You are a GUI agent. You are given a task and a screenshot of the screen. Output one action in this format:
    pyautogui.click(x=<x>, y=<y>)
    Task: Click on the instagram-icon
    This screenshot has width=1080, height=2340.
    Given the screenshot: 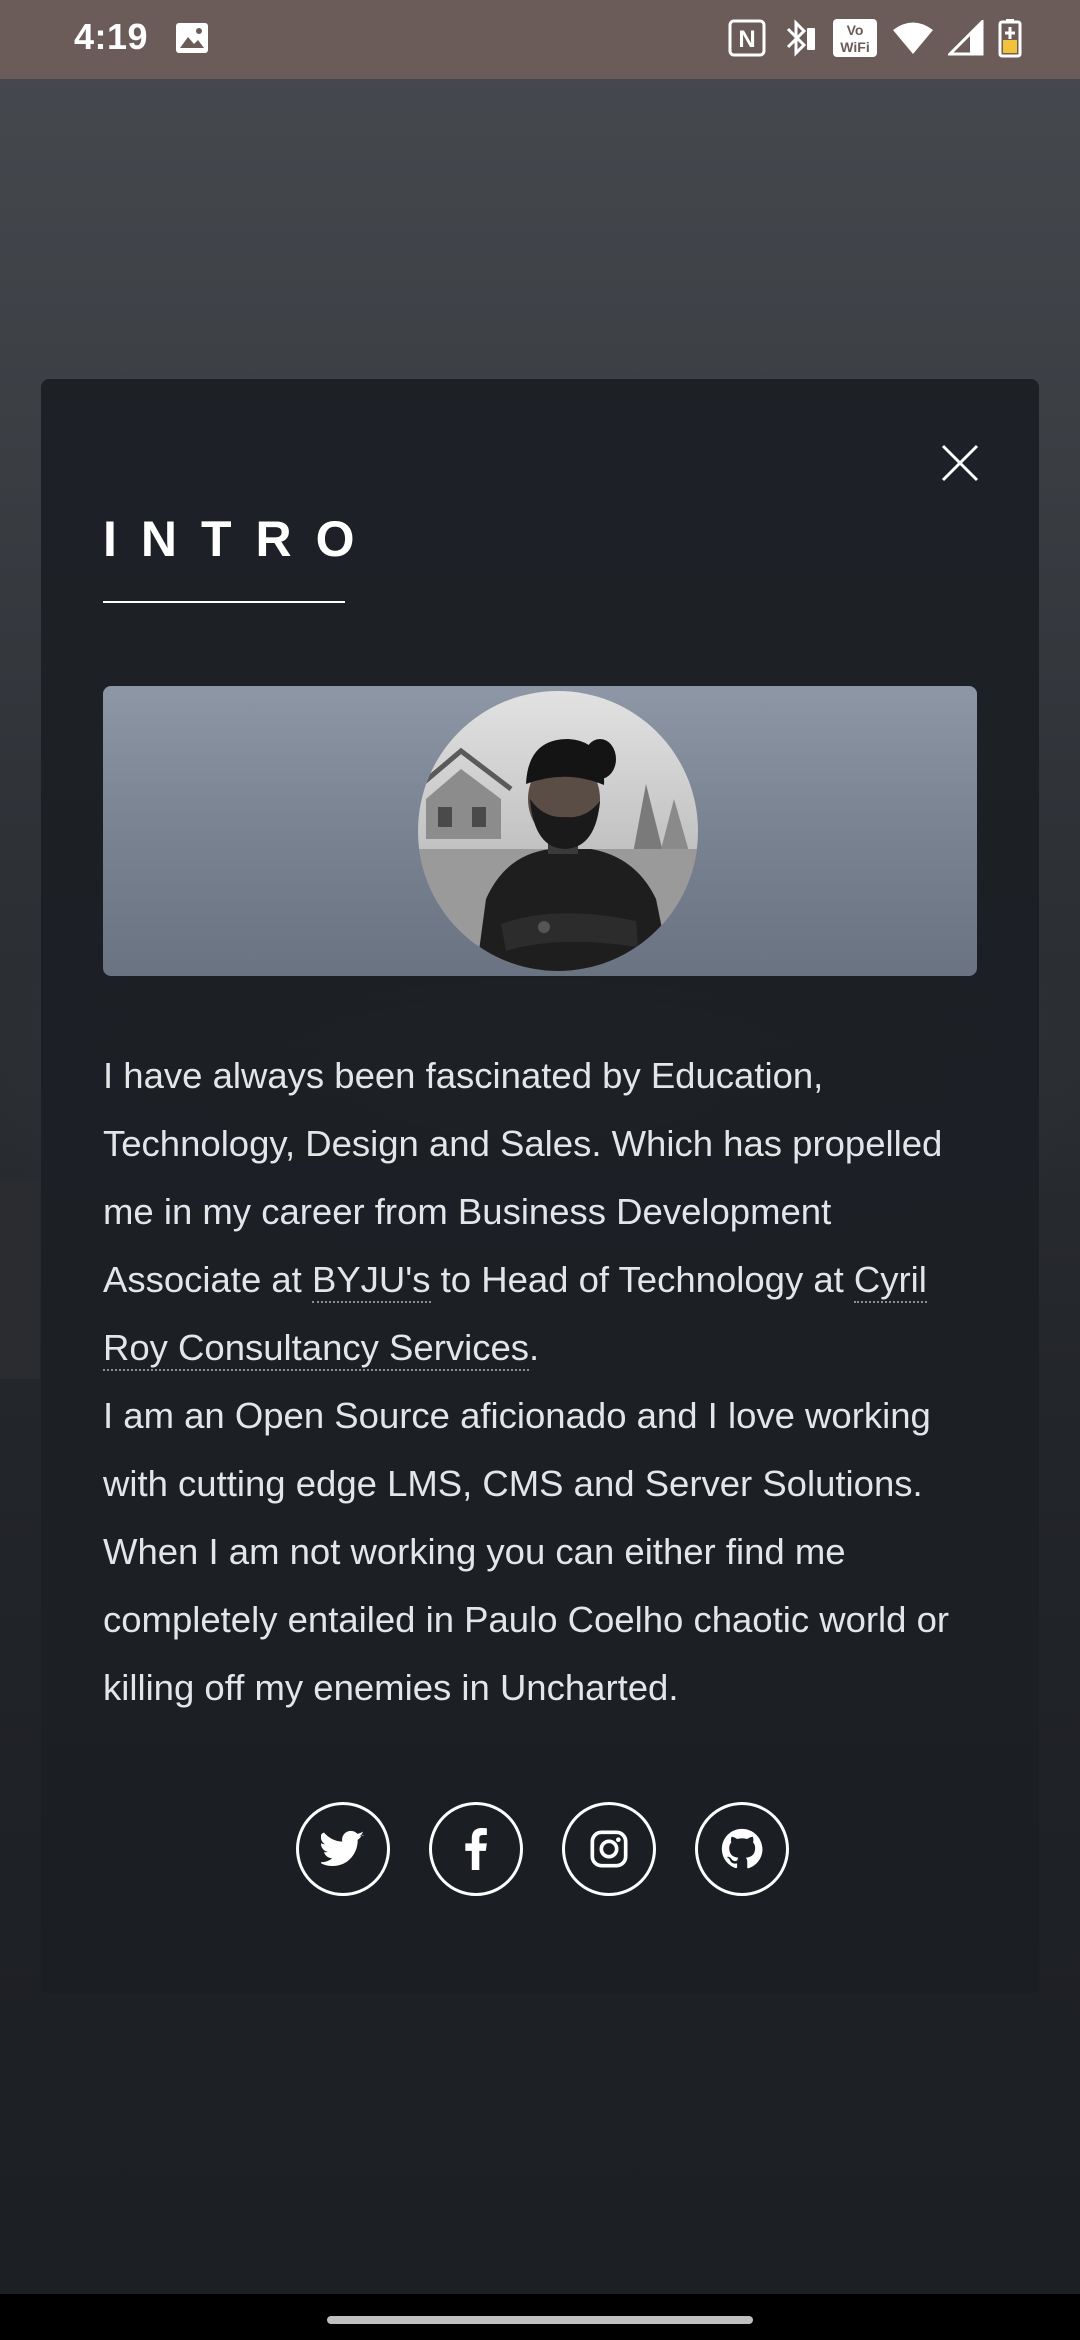 What is the action you would take?
    pyautogui.click(x=609, y=1849)
    